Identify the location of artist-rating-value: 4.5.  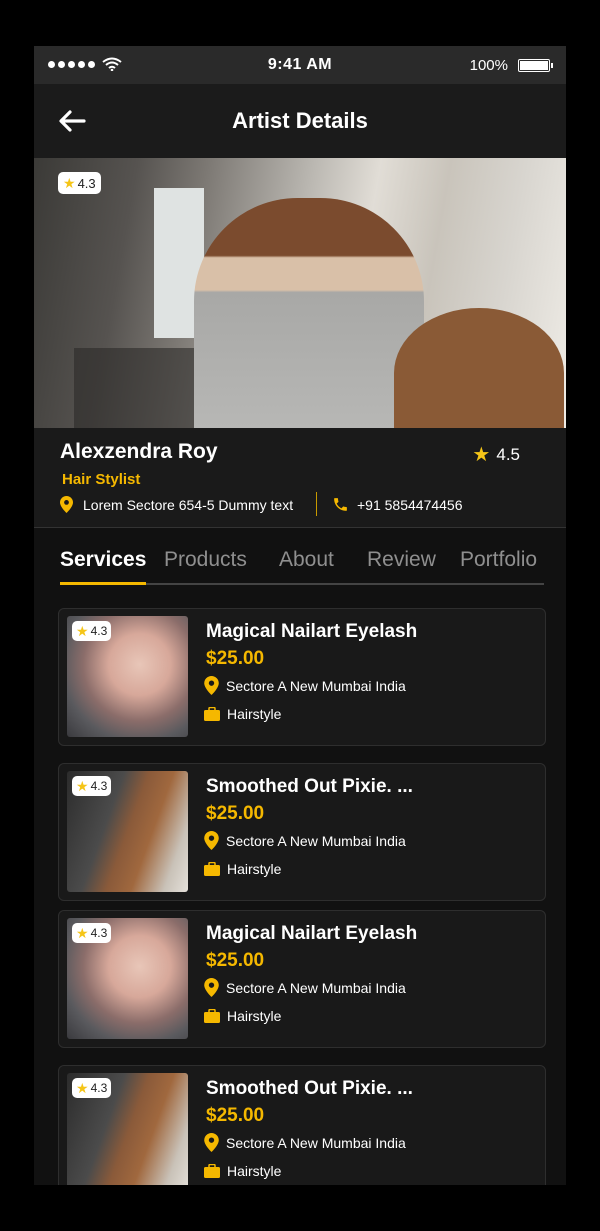
(508, 454).